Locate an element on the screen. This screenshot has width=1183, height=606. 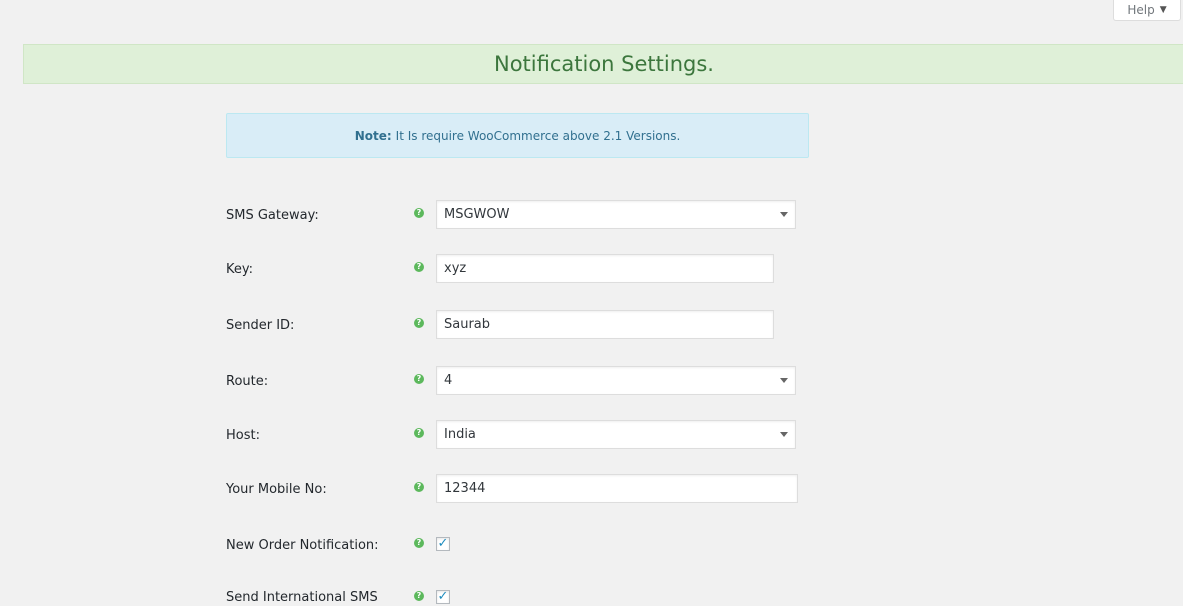
page-title: Notification Settings. is located at coordinates (604, 64).